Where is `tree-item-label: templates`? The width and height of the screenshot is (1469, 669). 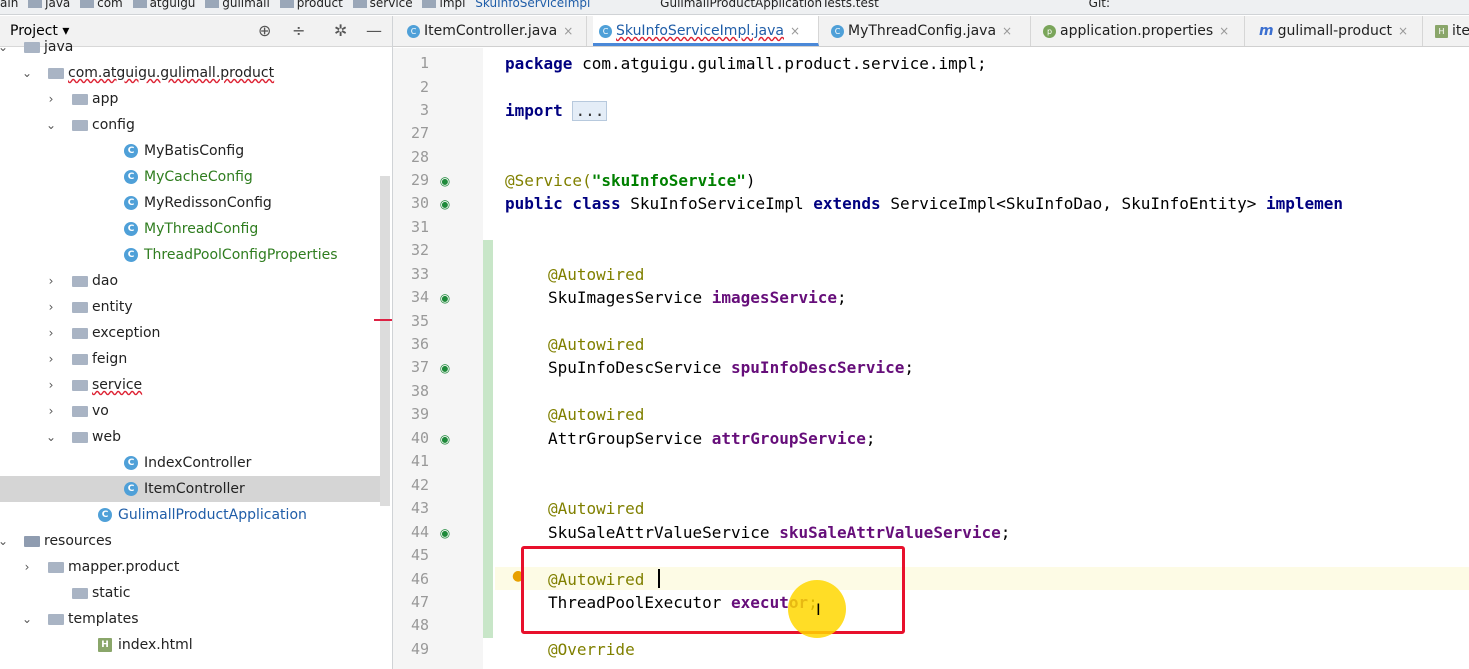
tree-item-label: templates is located at coordinates (103, 619).